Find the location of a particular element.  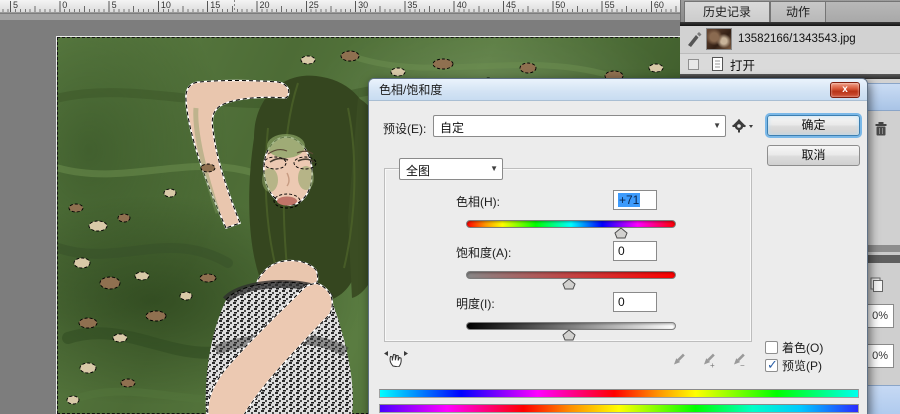

preset-label: 预设(E): is located at coordinates (405, 129).